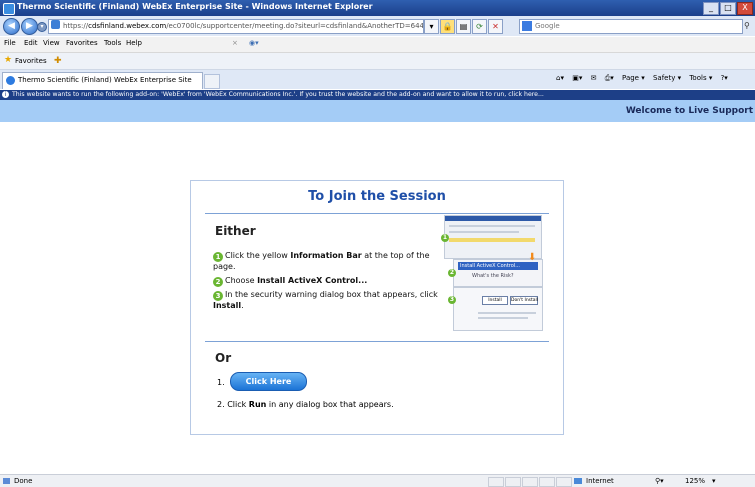 The width and height of the screenshot is (755, 487). I want to click on recent-pages-chevron-icon: ▾, so click(42, 27).